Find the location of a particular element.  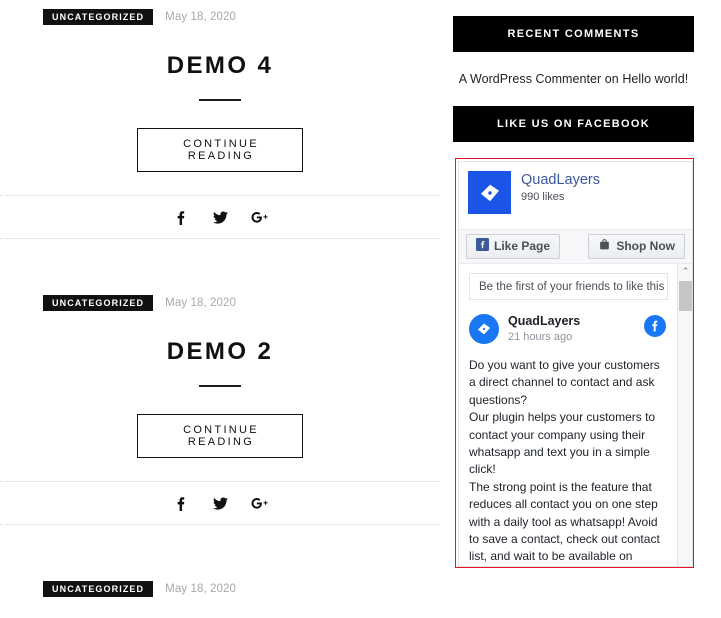

facebook-post-meta: QuadLayers 21 hours ago is located at coordinates (539, 329).